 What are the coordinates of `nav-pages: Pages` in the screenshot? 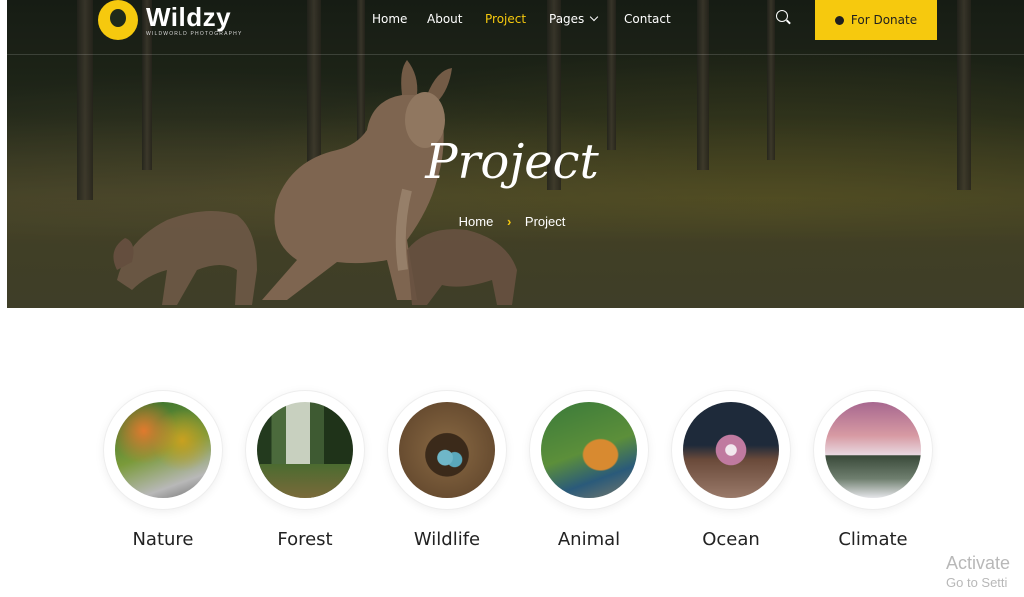 It's located at (574, 19).